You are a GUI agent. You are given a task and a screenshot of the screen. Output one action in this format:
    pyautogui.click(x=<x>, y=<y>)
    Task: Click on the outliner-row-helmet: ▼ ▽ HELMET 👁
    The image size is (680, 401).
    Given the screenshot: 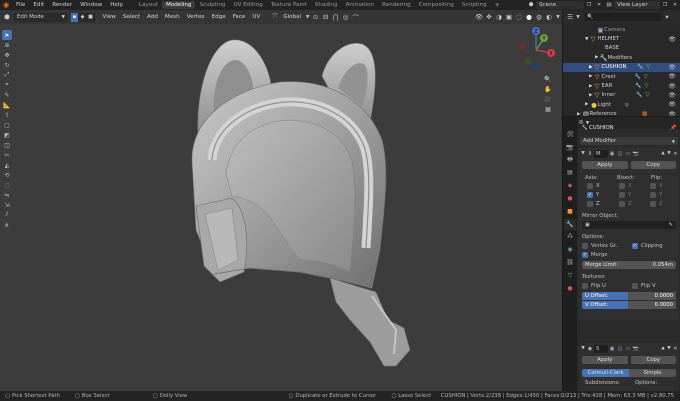 What is the action you would take?
    pyautogui.click(x=621, y=38)
    